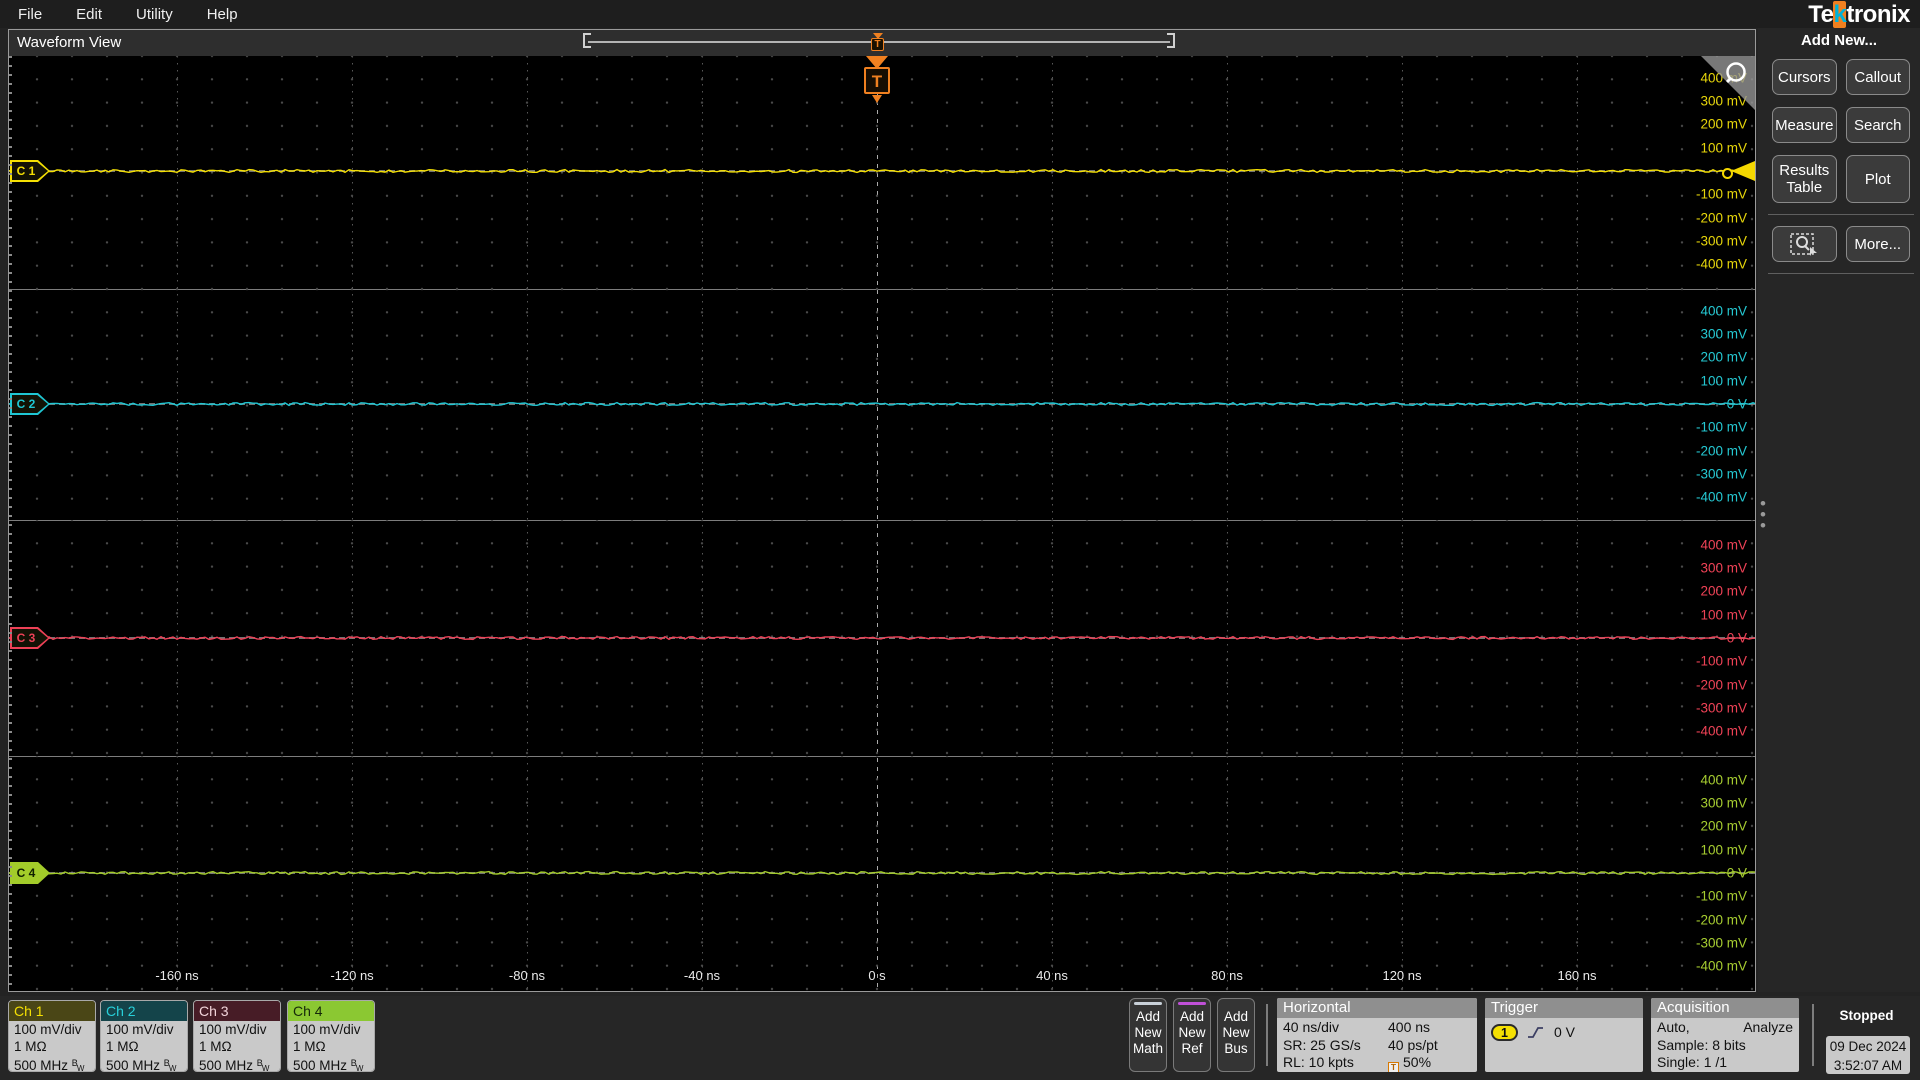 This screenshot has width=1920, height=1080. What do you see at coordinates (1148, 1003) in the screenshot?
I see `math-accent-bar` at bounding box center [1148, 1003].